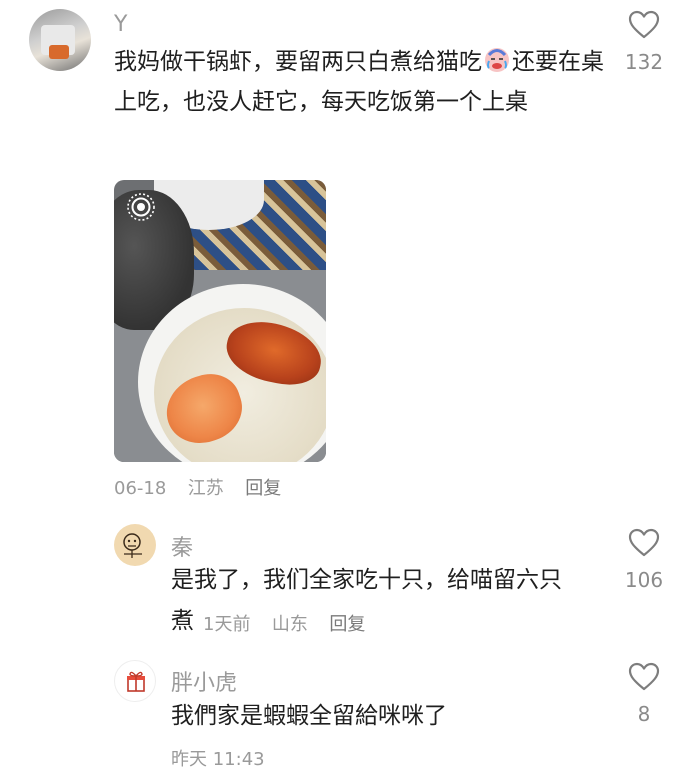 The image size is (690, 779). What do you see at coordinates (141, 207) in the screenshot?
I see `live-photo-icon` at bounding box center [141, 207].